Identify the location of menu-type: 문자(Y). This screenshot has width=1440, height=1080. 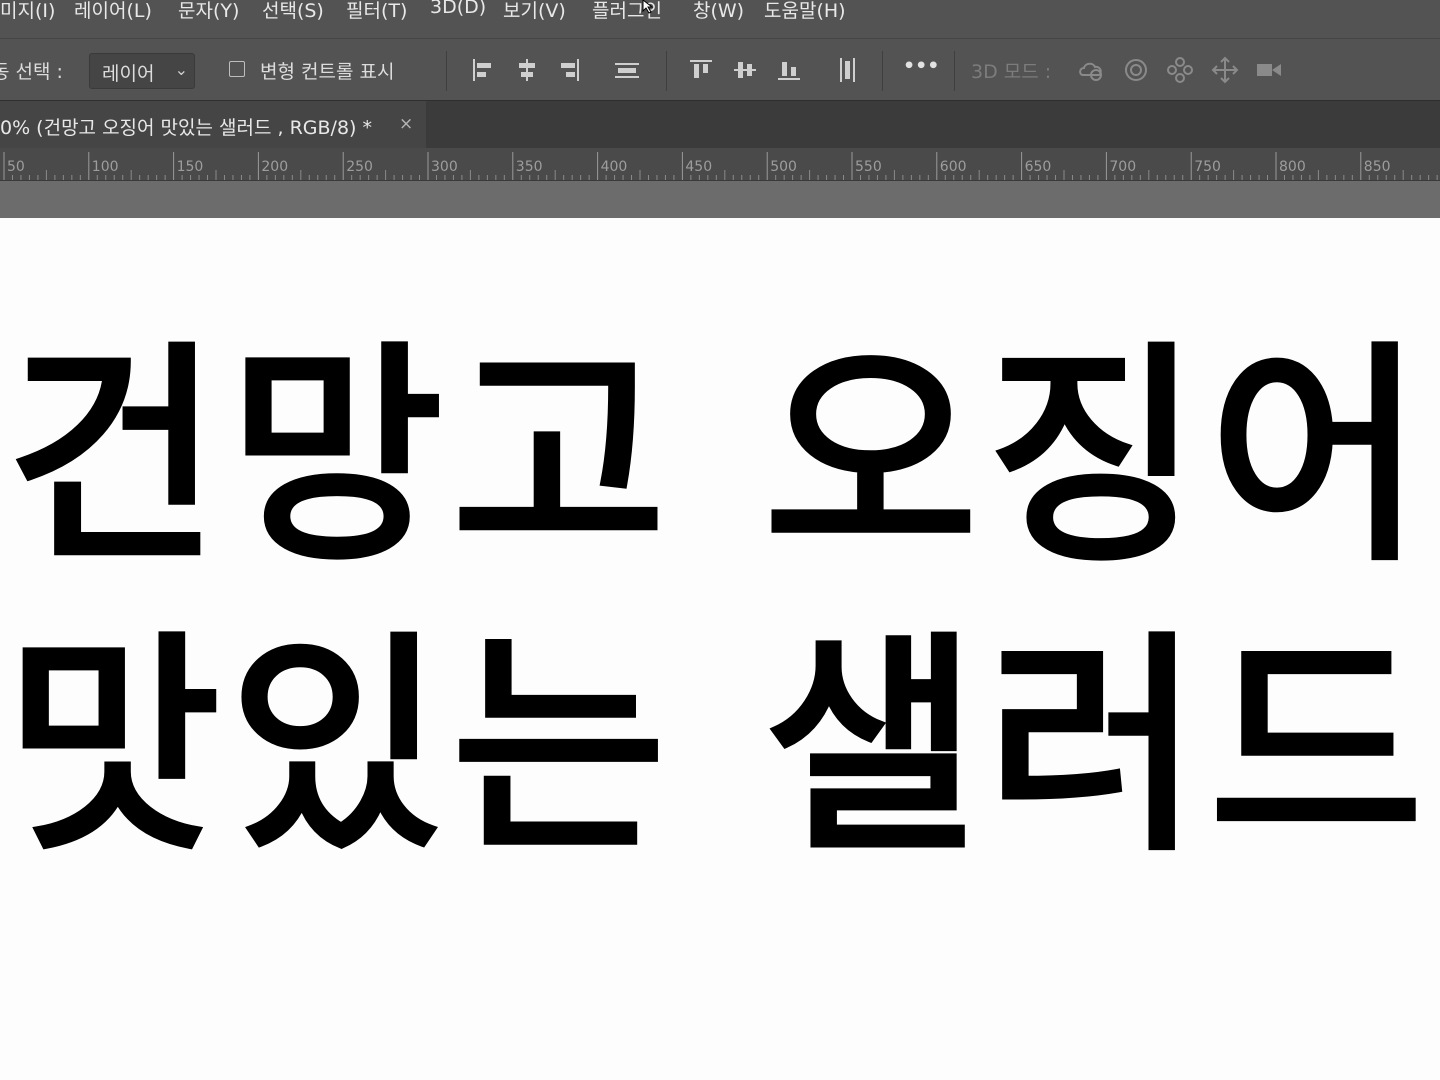
(208, 11).